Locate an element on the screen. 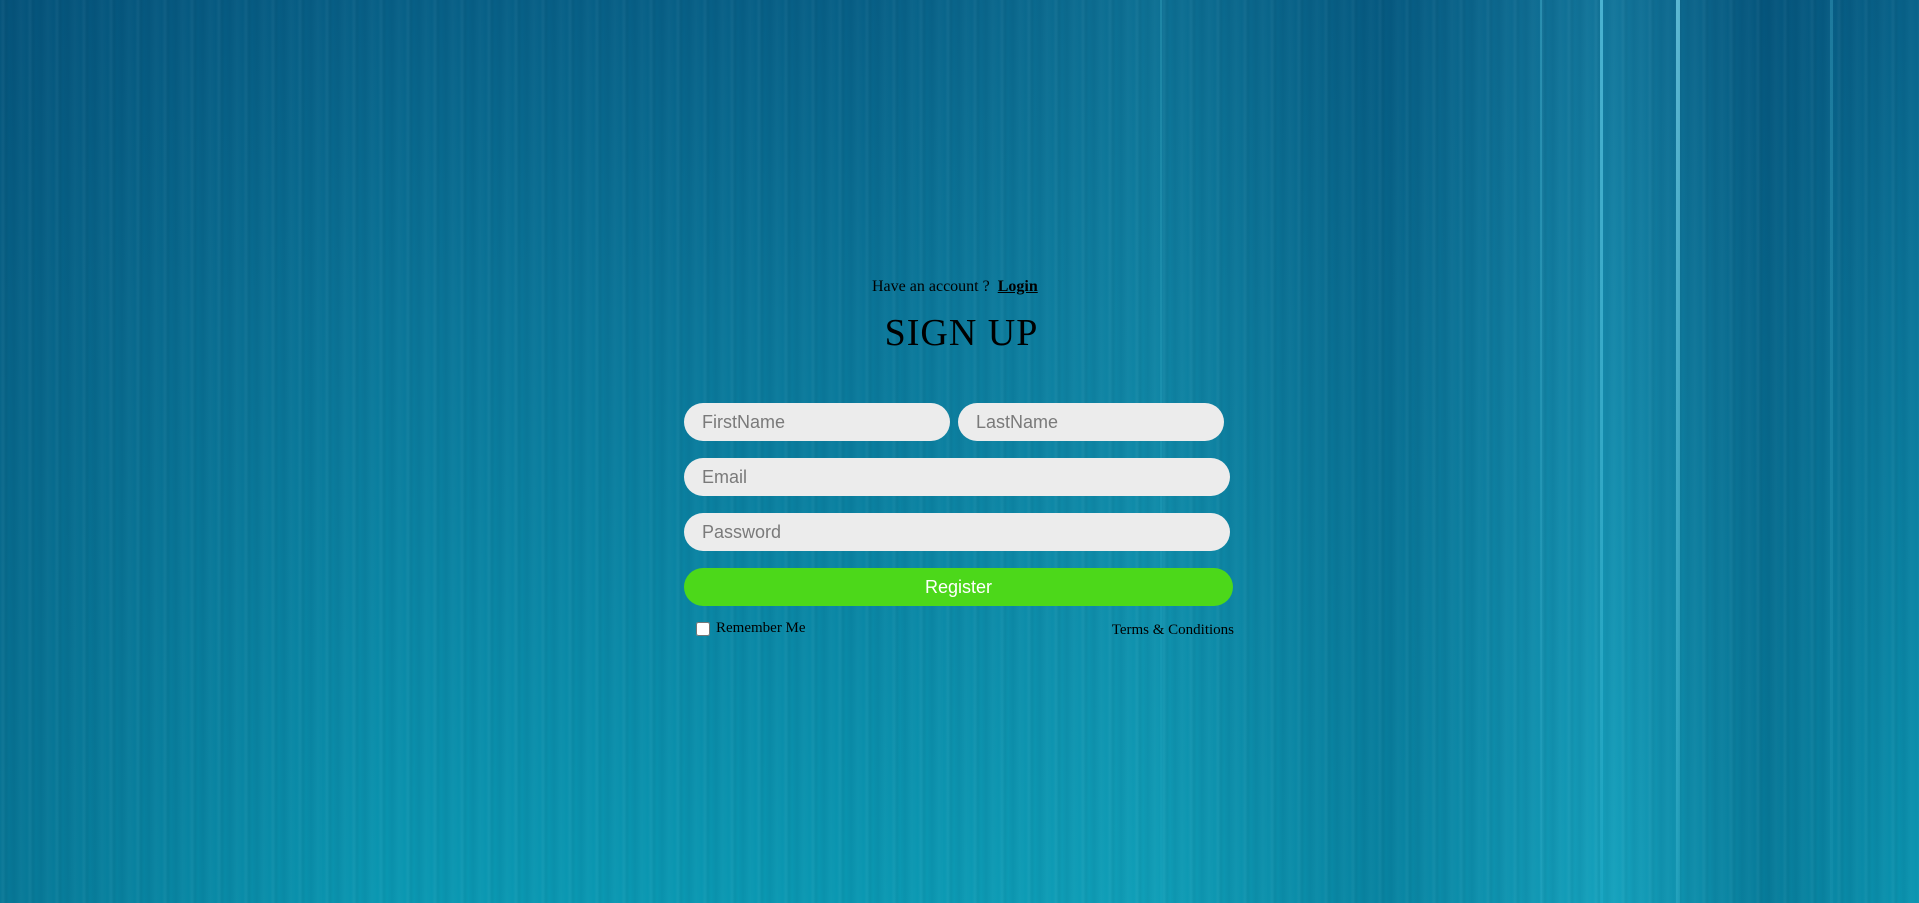 The image size is (1919, 903). remember-me-checkbox is located at coordinates (703, 628).